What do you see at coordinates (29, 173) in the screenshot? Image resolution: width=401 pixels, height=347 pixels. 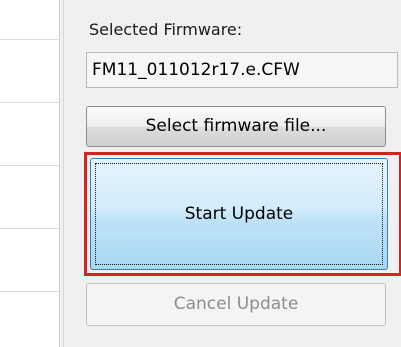 I see `left-list-pane` at bounding box center [29, 173].